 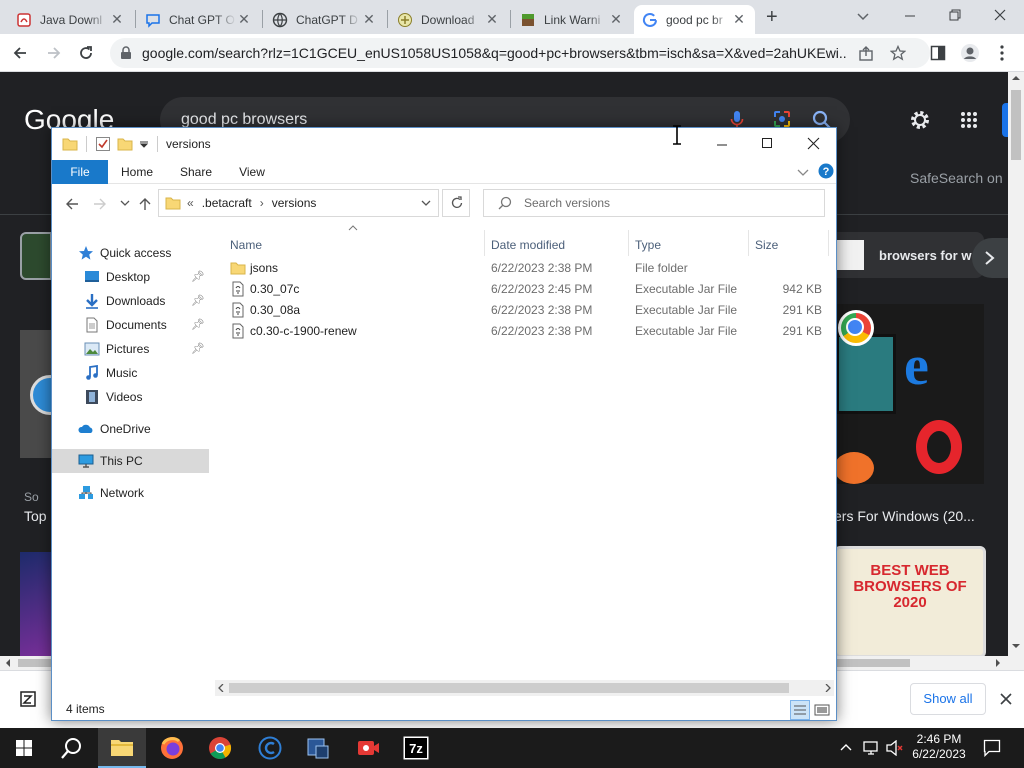 What do you see at coordinates (871, 748) in the screenshot?
I see `network-tray-icon` at bounding box center [871, 748].